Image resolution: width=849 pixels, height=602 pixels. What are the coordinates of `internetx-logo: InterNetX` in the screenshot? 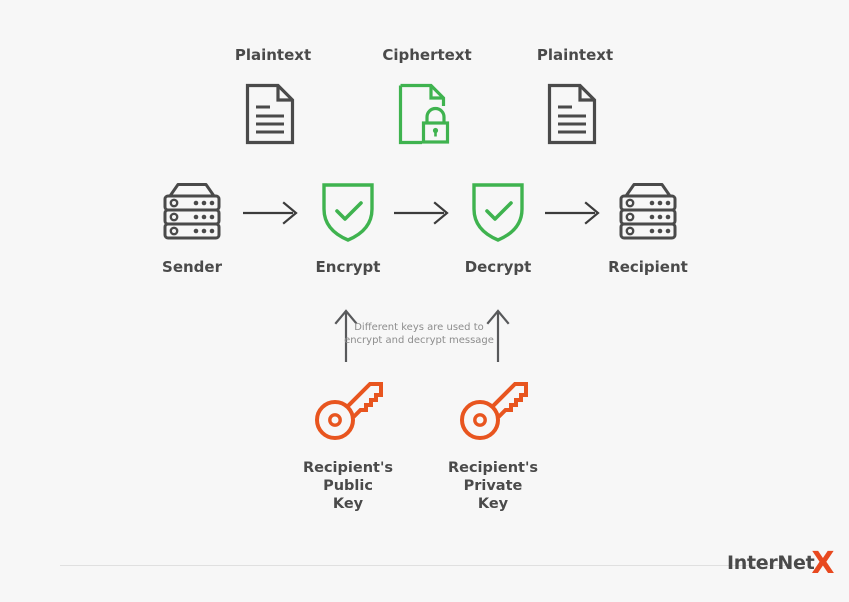 It's located at (782, 564).